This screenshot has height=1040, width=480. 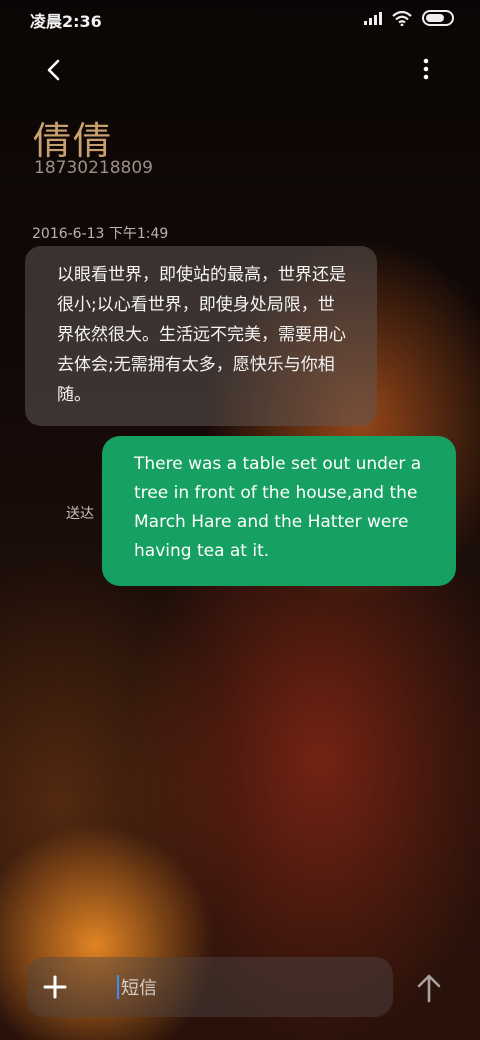 I want to click on message-timestamp: 2016-6-13 下午1:49, so click(x=100, y=234).